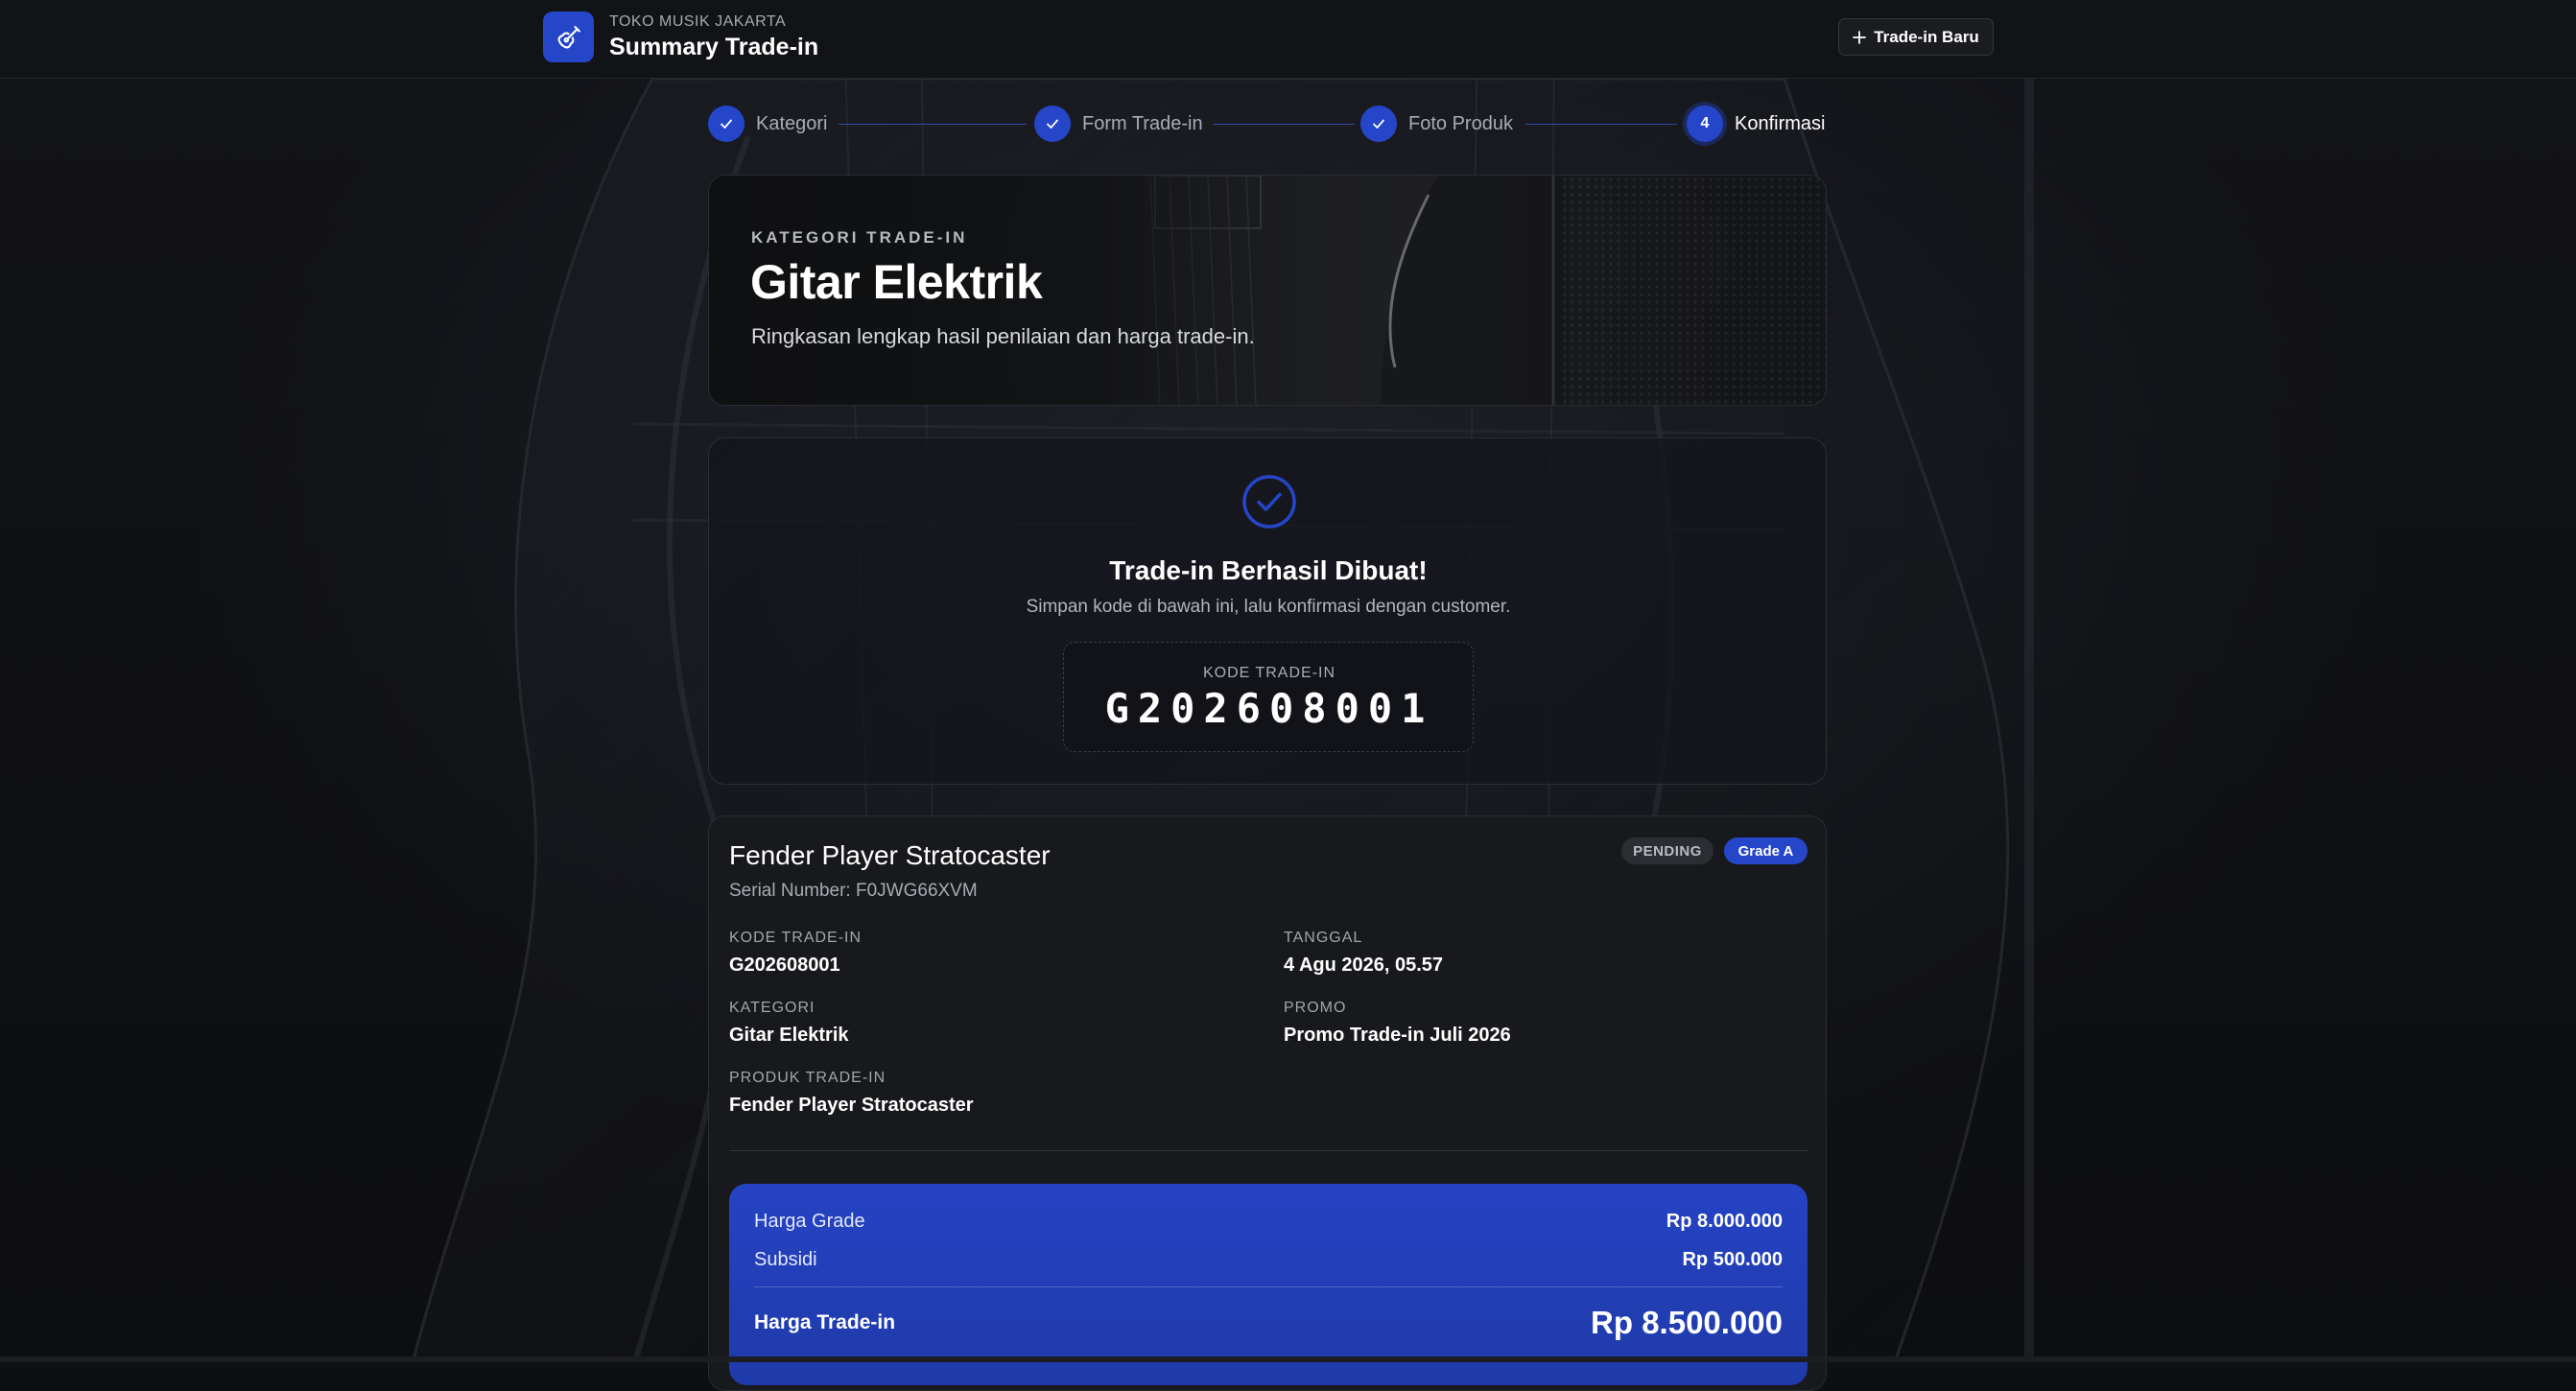 The width and height of the screenshot is (2576, 1391). I want to click on category-kicker: KATEGORI TRADE-IN, so click(859, 238).